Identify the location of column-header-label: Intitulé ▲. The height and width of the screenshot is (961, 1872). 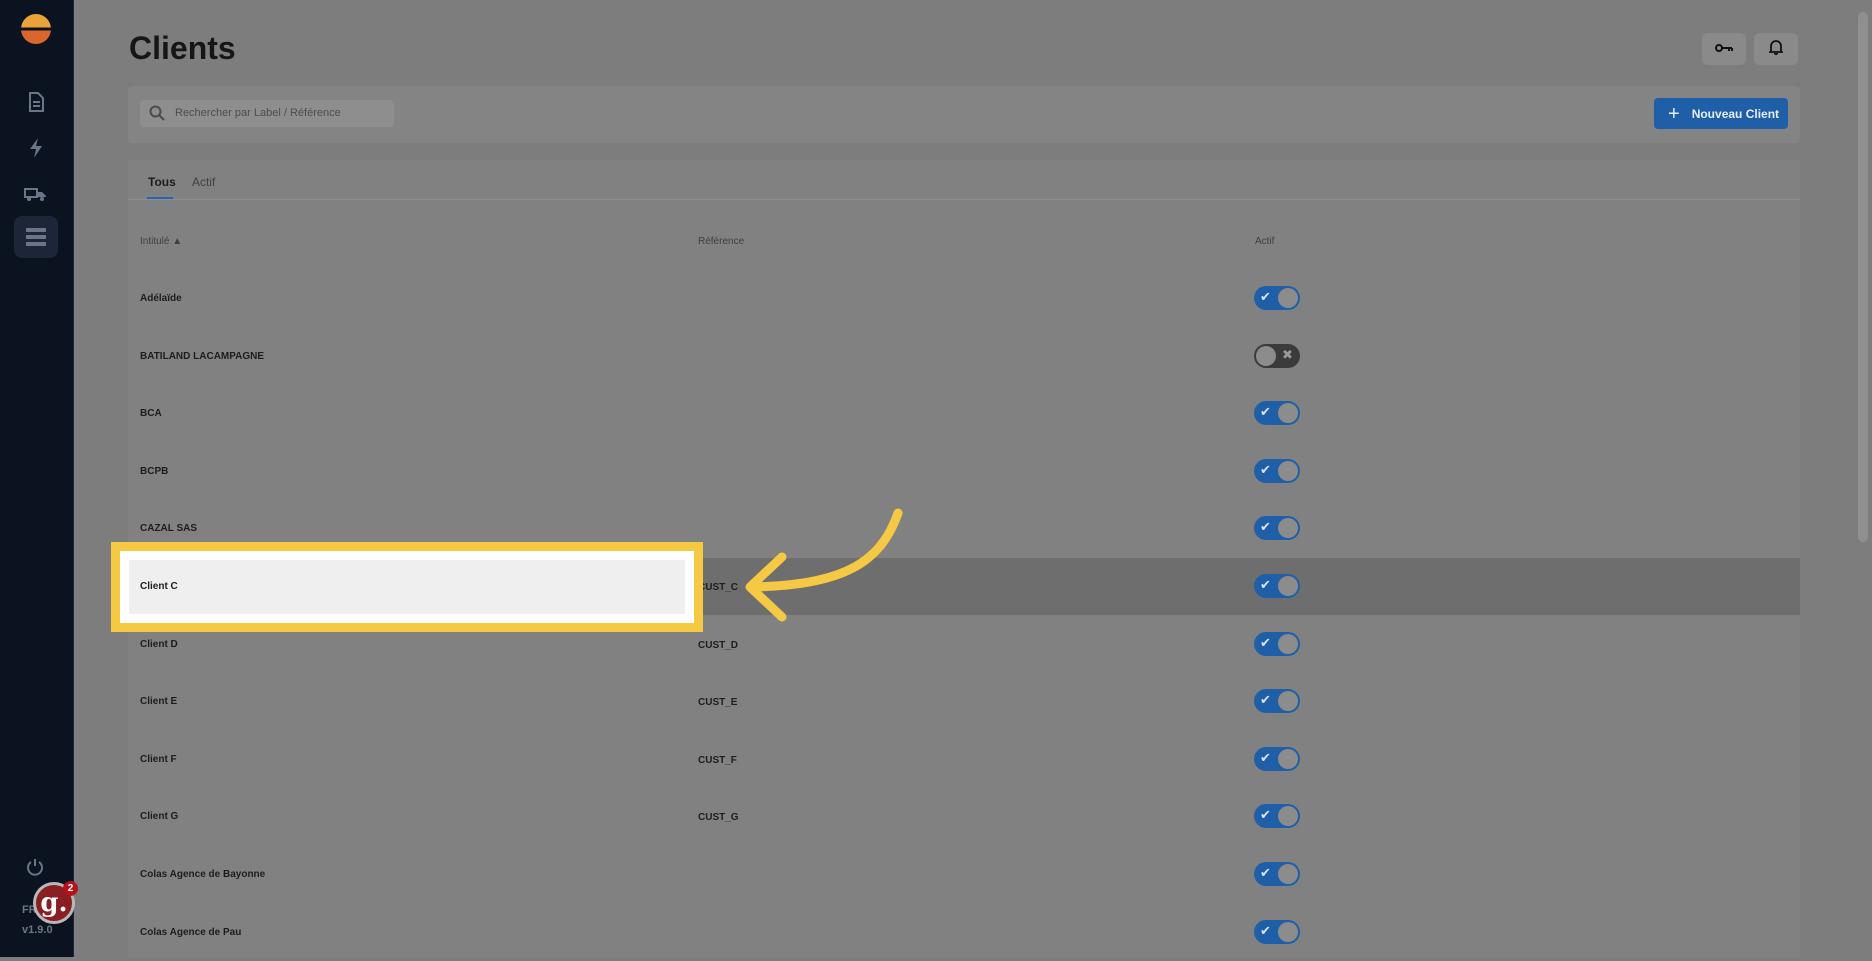
(161, 241).